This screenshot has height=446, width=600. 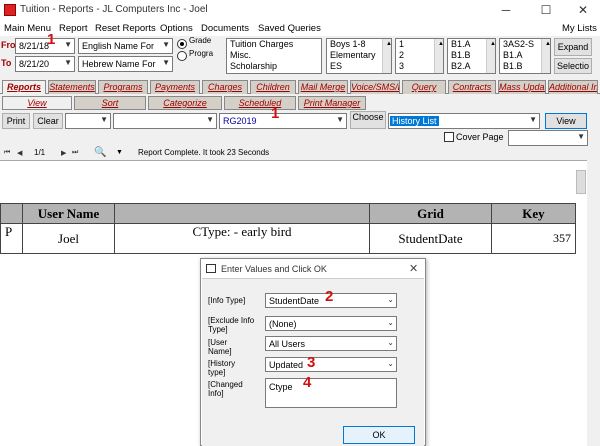 What do you see at coordinates (471, 56) in the screenshot?
I see `class-list-1: B1.A B1.B B2.A ▲` at bounding box center [471, 56].